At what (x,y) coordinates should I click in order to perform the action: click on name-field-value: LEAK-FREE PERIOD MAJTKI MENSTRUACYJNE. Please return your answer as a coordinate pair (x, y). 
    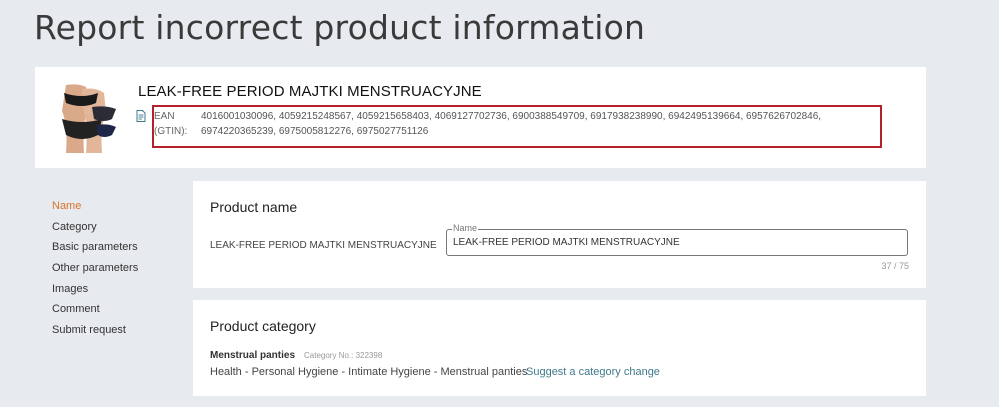
    Looking at the image, I should click on (566, 242).